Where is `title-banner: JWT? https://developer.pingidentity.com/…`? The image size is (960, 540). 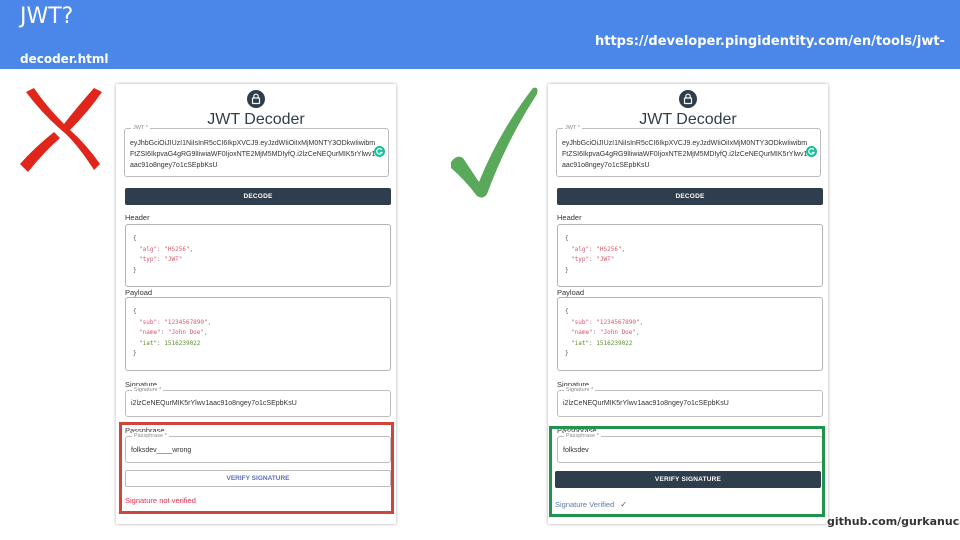
title-banner: JWT? https://developer.pingidentity.com/… is located at coordinates (480, 34).